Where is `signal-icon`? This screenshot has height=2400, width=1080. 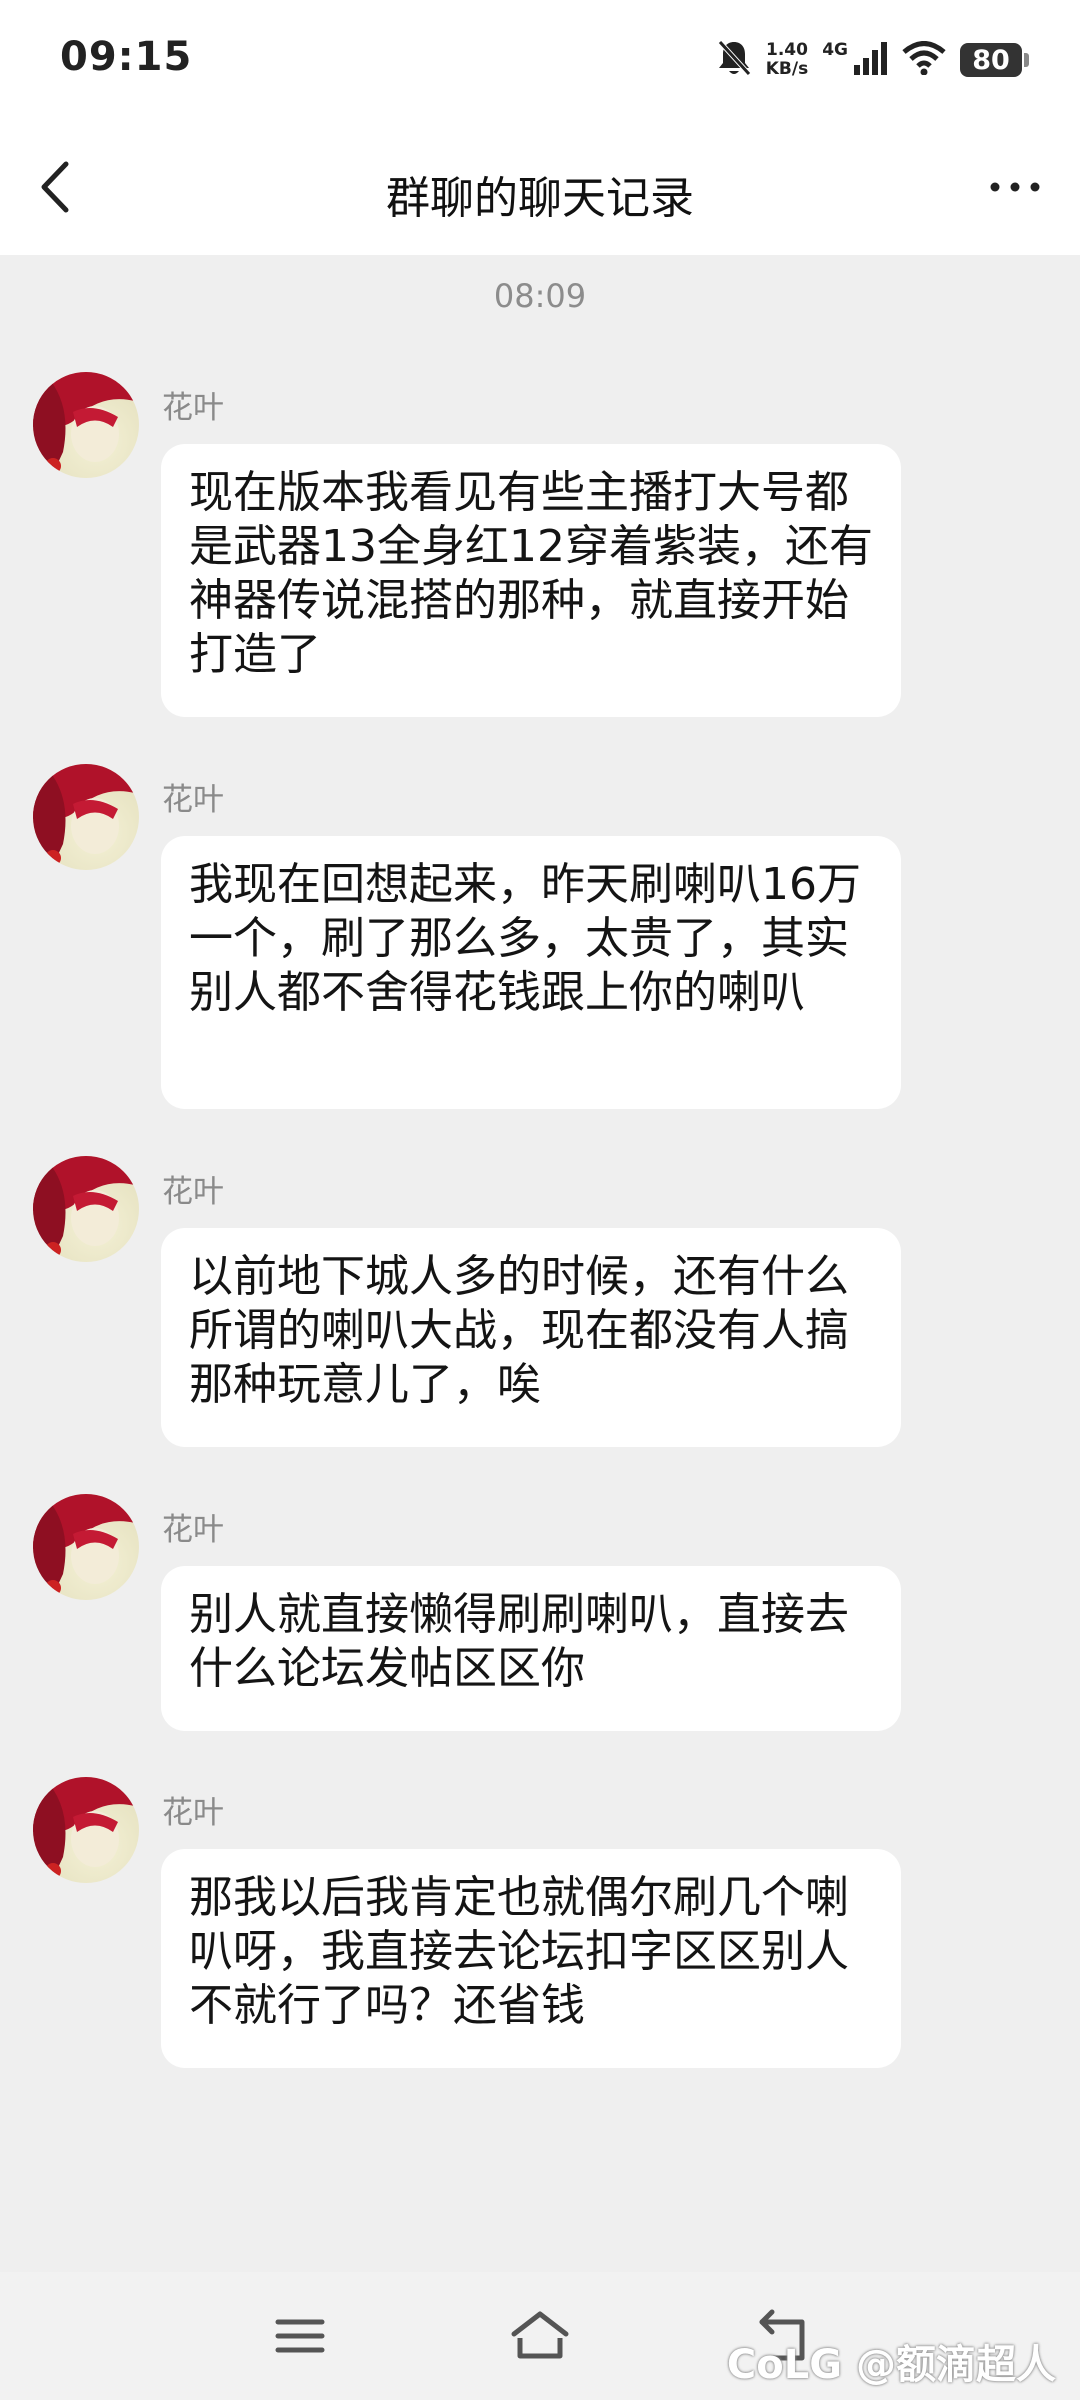 signal-icon is located at coordinates (870, 60).